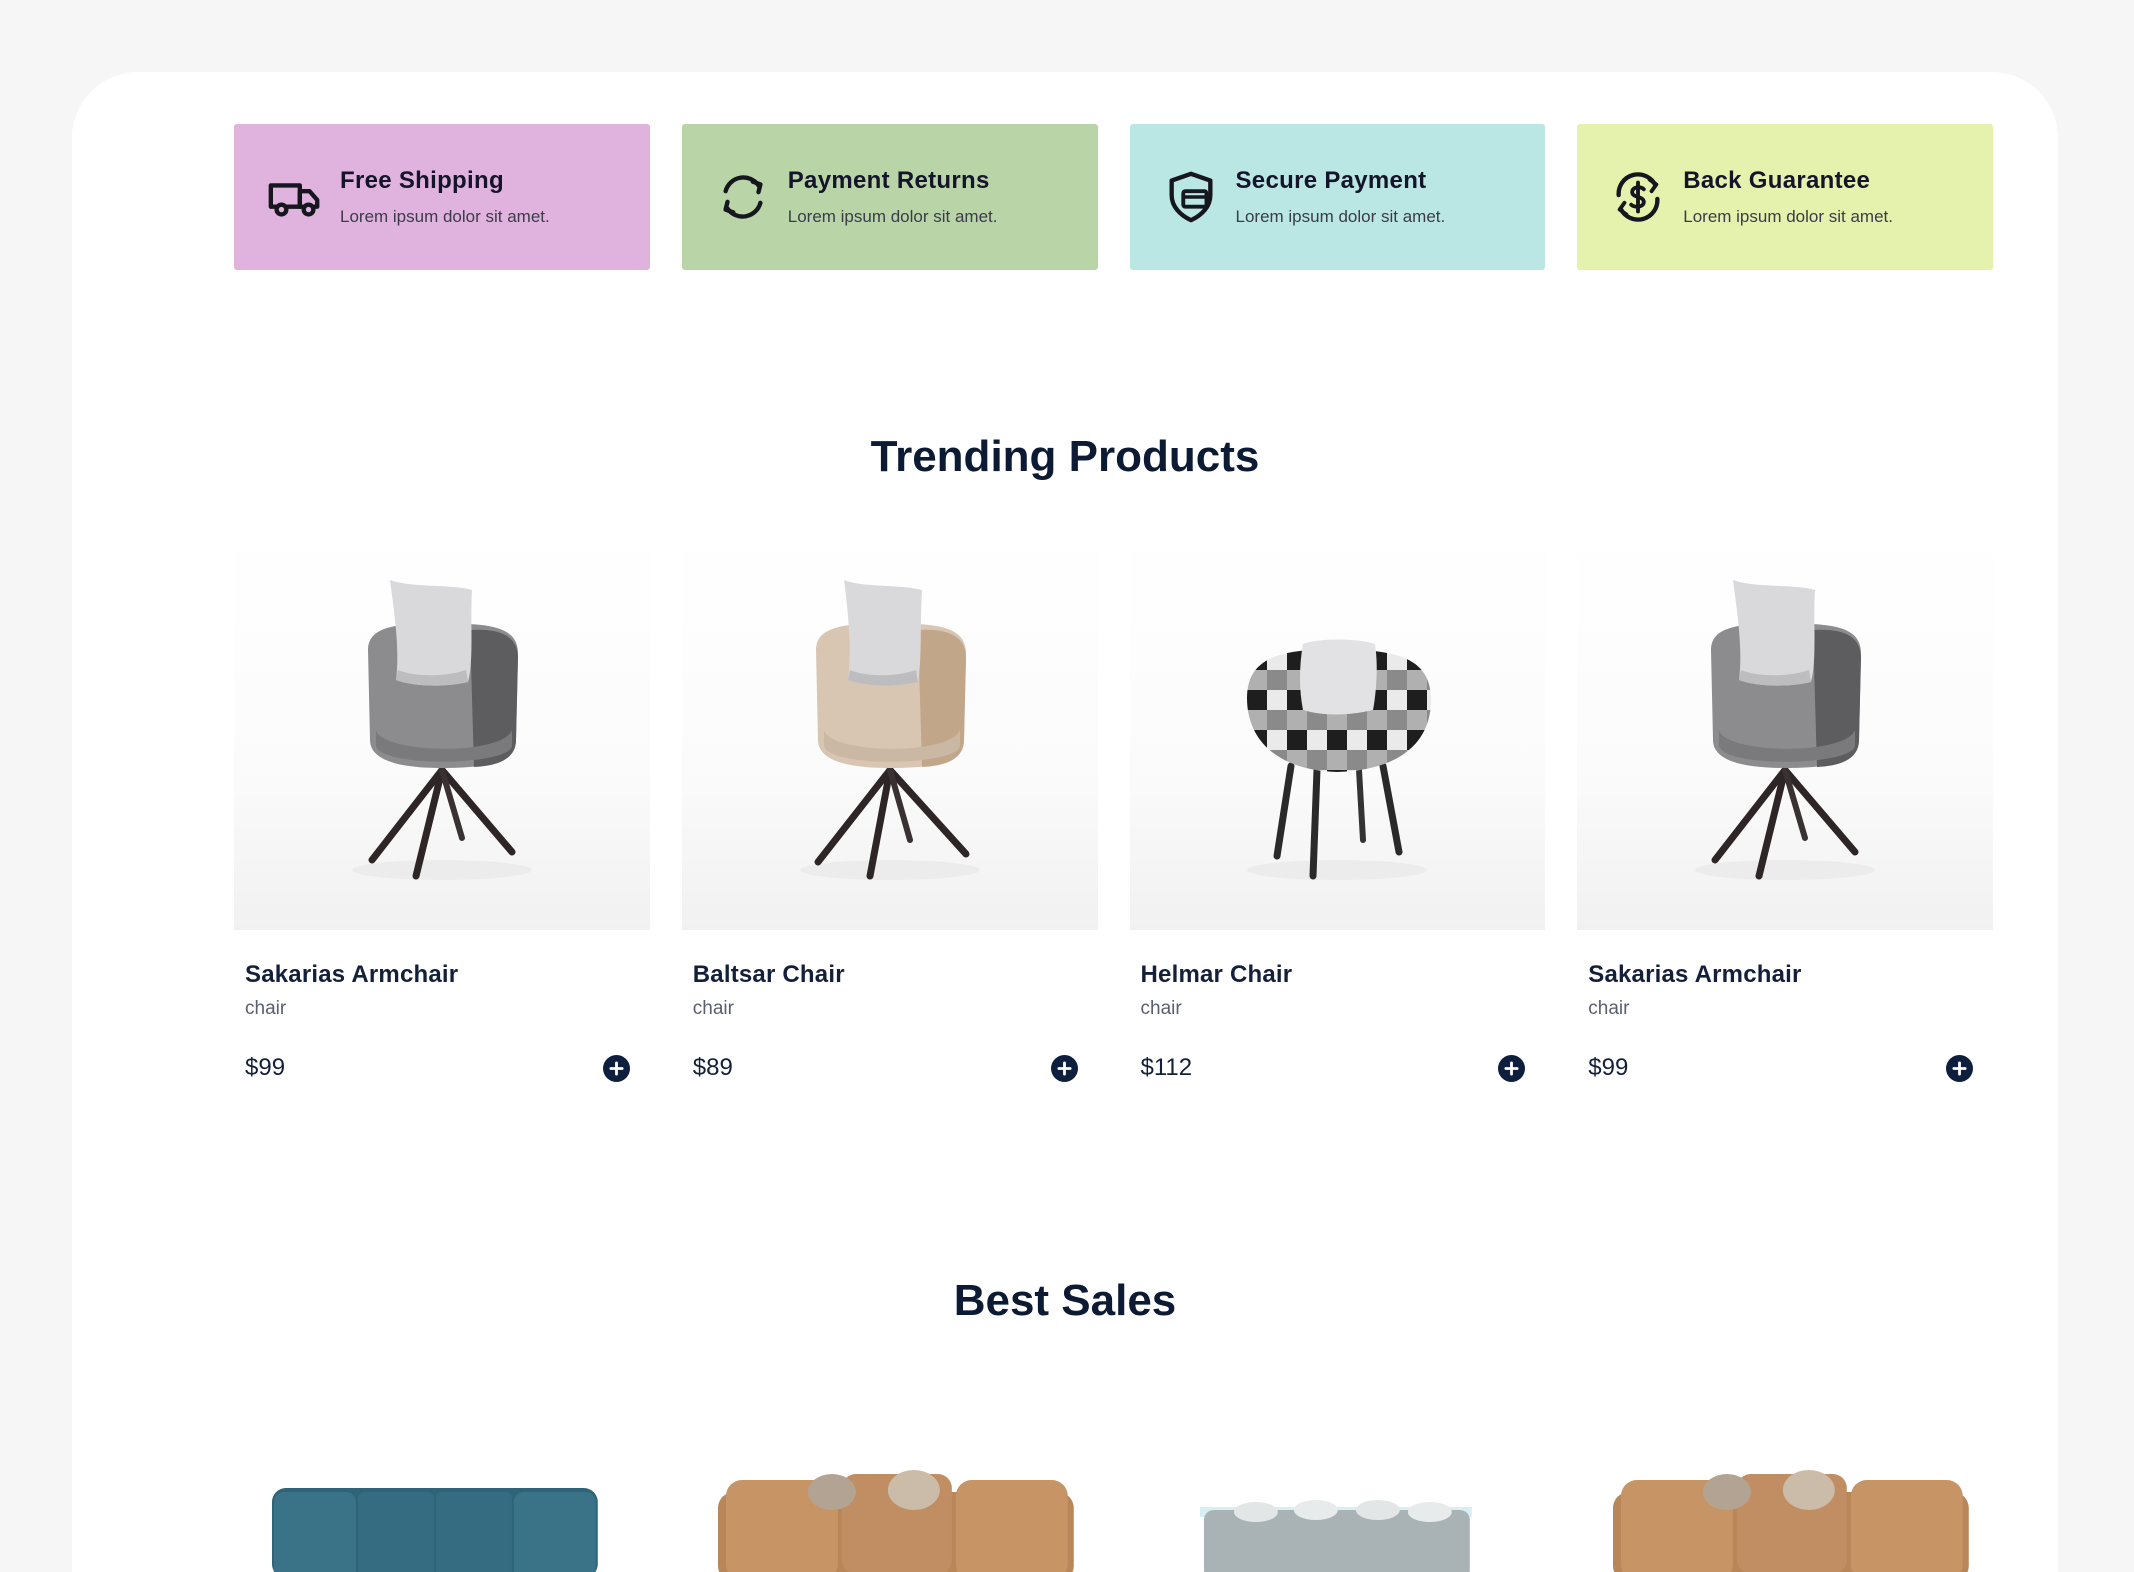 The height and width of the screenshot is (1572, 2134). Describe the element at coordinates (295, 197) in the screenshot. I see `truck-icon` at that location.